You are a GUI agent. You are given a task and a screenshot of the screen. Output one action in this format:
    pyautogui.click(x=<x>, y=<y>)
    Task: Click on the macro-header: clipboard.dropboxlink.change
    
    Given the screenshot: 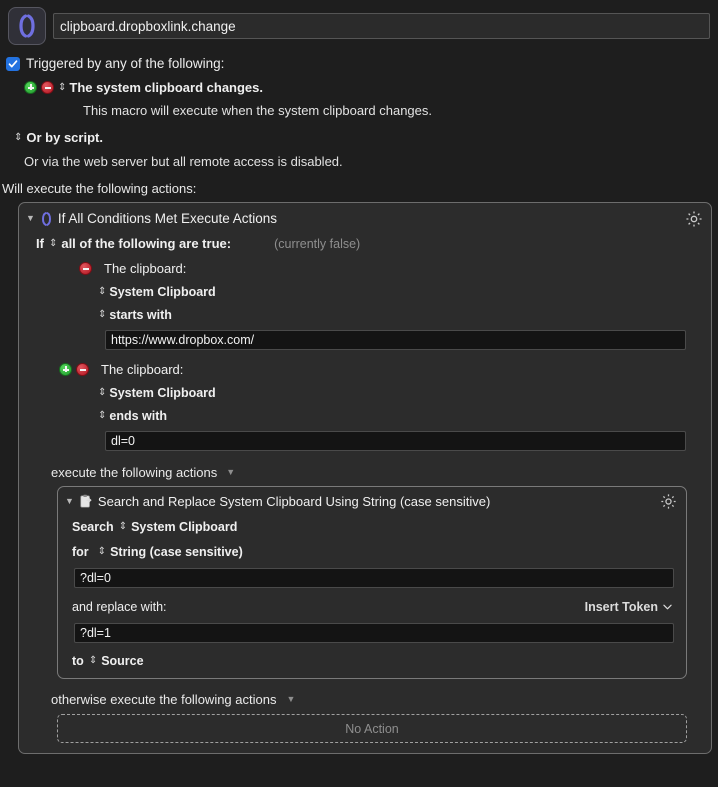 What is the action you would take?
    pyautogui.click(x=359, y=22)
    